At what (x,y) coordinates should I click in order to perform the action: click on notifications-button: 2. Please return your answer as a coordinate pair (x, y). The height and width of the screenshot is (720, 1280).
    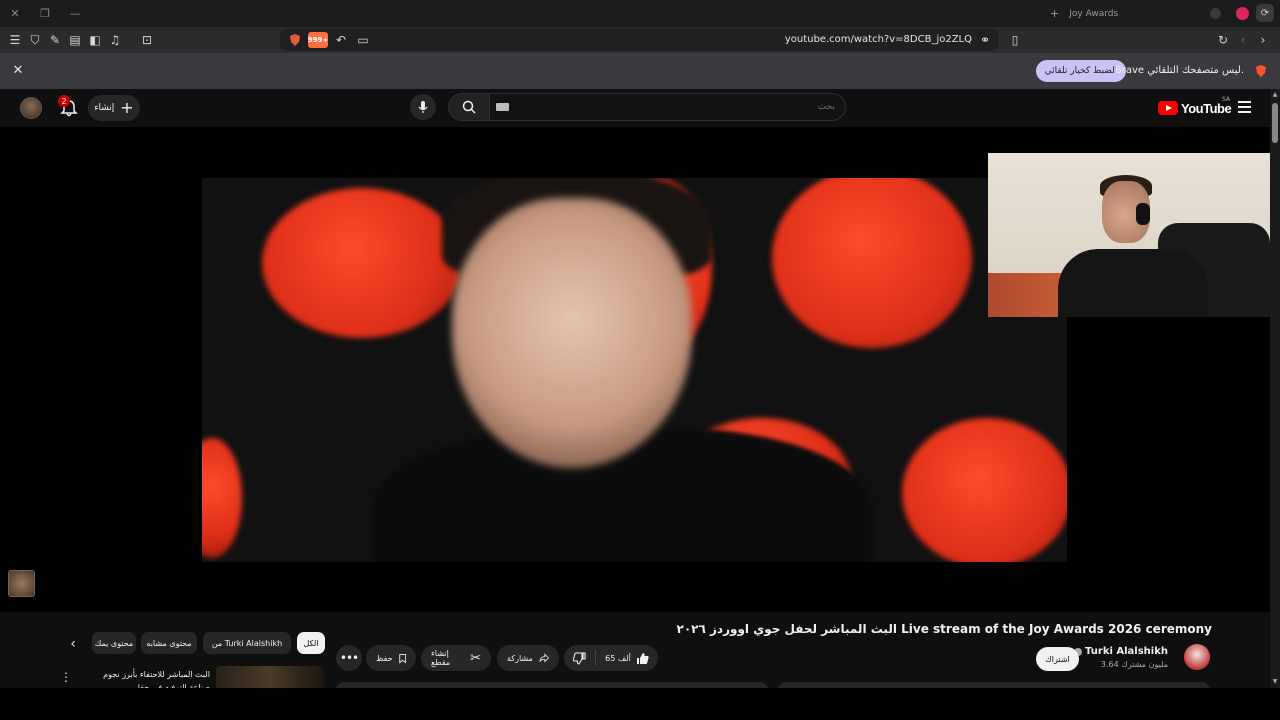
    Looking at the image, I should click on (69, 107).